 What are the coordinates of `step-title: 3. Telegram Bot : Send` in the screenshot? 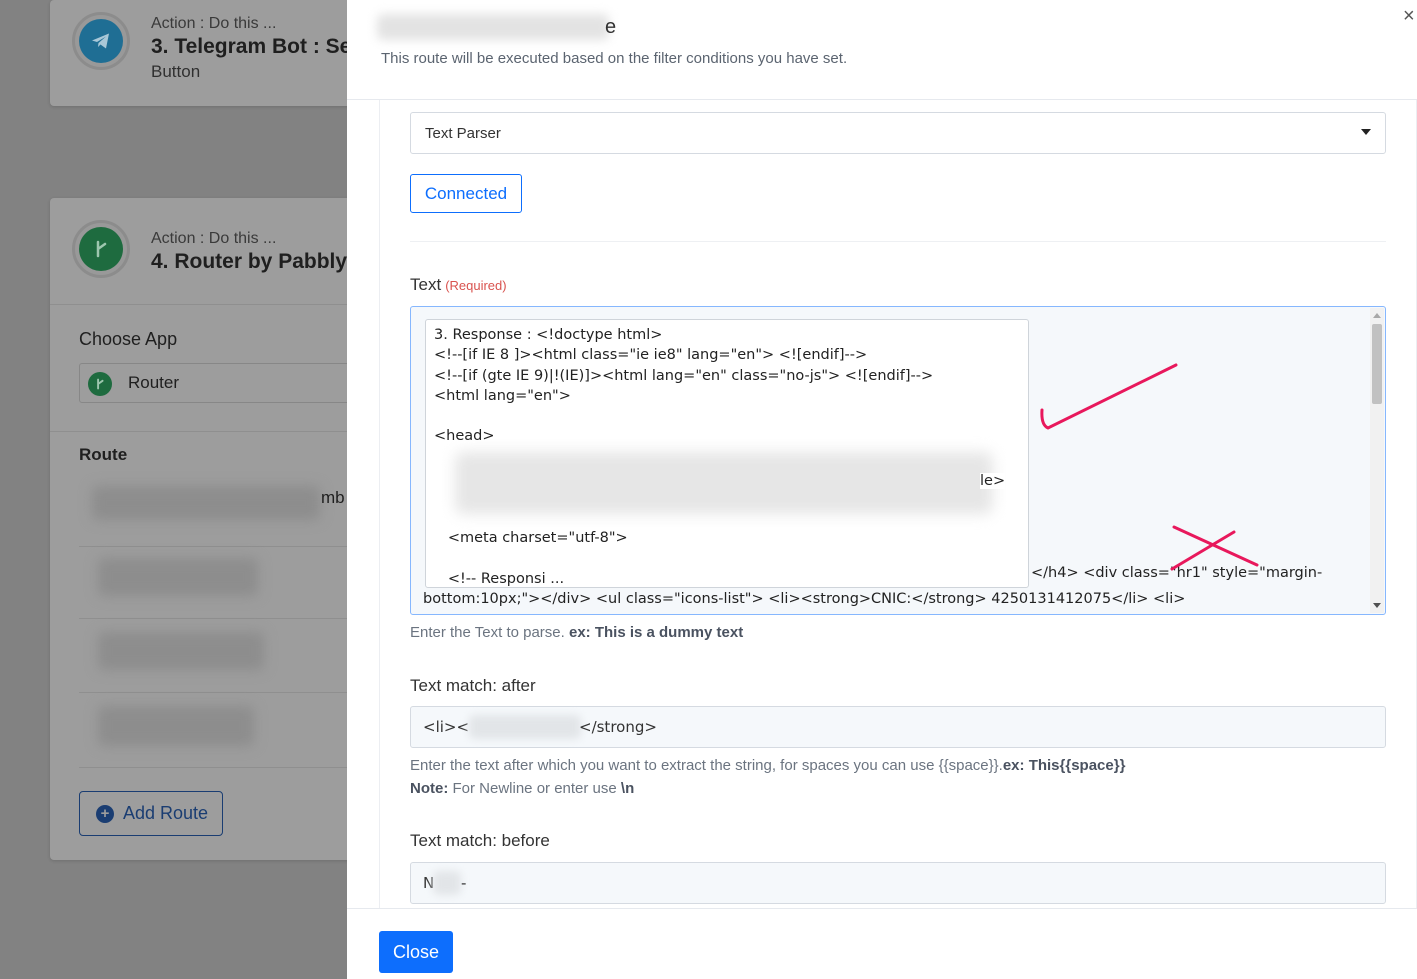 It's located at (264, 46).